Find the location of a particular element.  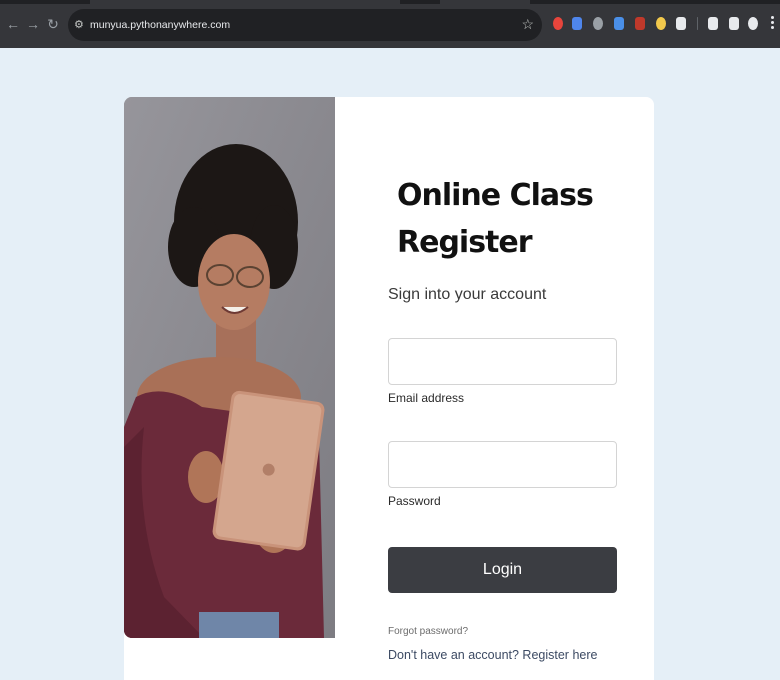

forward-icon: → is located at coordinates (33, 24).